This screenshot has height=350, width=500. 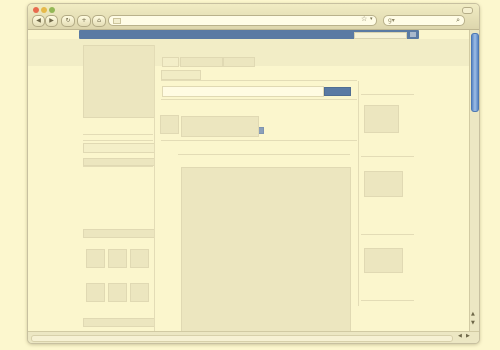 I want to click on home-icon: ⌂, so click(x=99, y=20).